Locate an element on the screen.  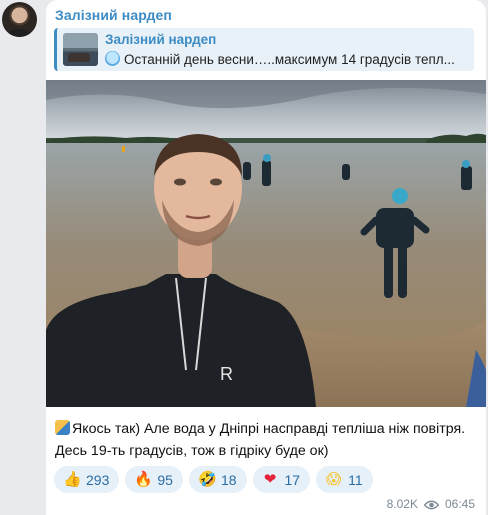
cold-face-icon is located at coordinates (112, 58).